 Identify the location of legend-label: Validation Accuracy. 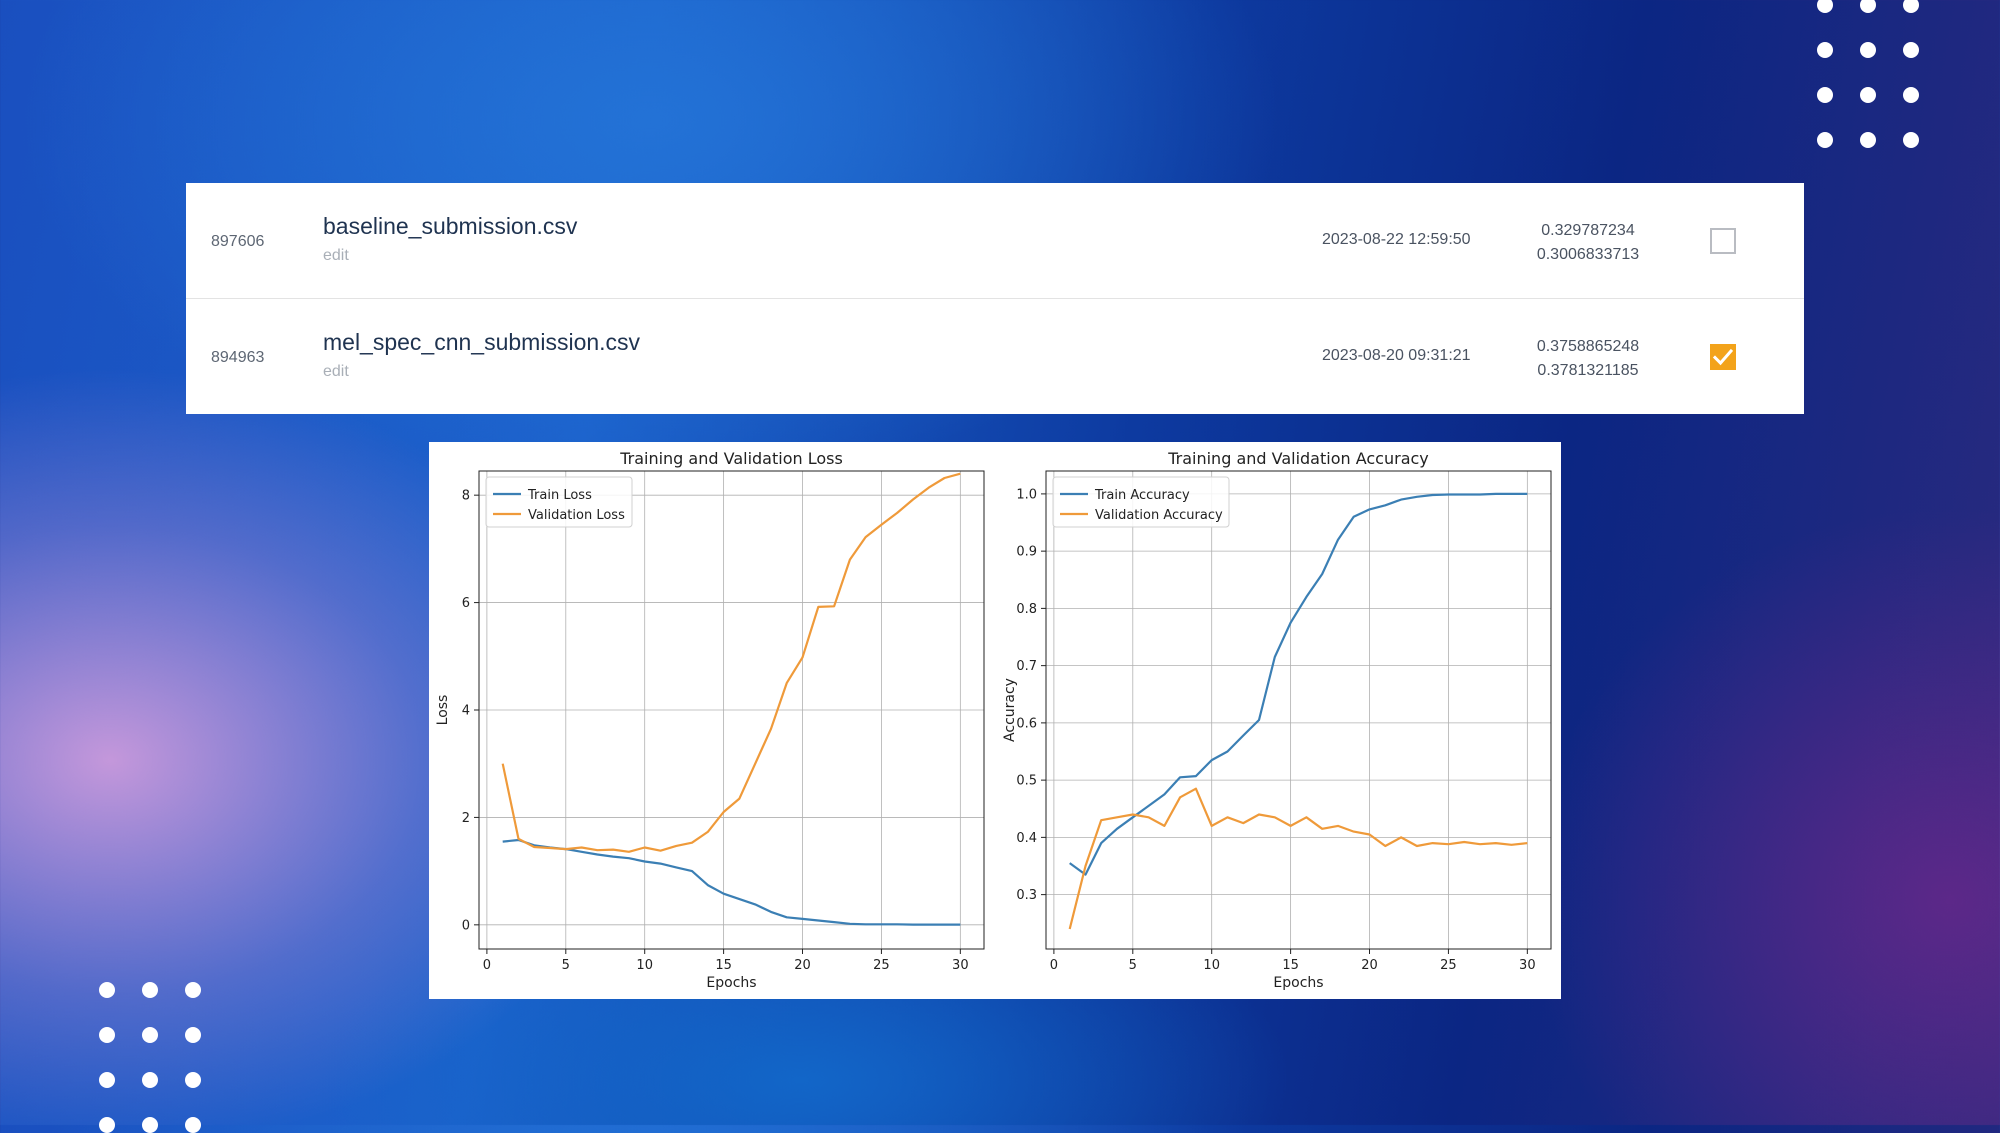
(1159, 515).